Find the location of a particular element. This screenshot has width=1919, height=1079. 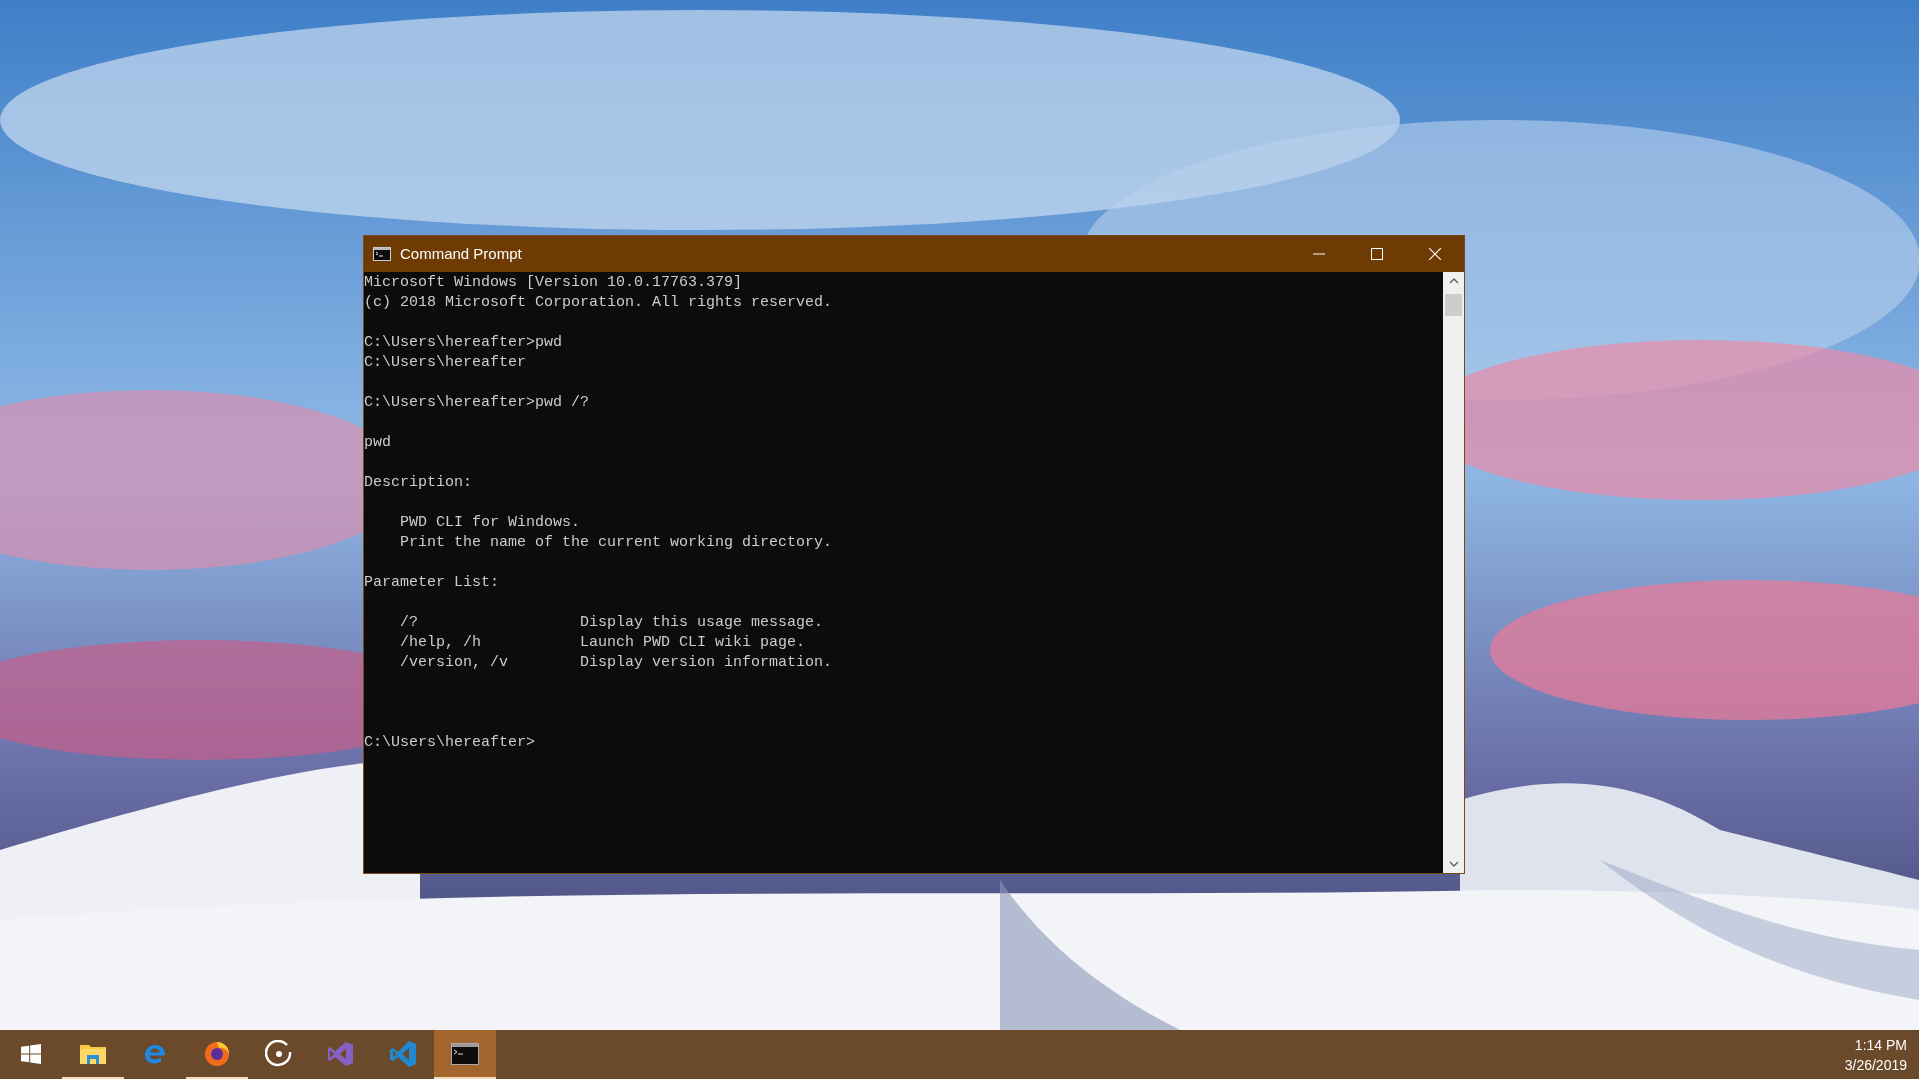

parameter-description: Display this usage message. is located at coordinates (702, 623).